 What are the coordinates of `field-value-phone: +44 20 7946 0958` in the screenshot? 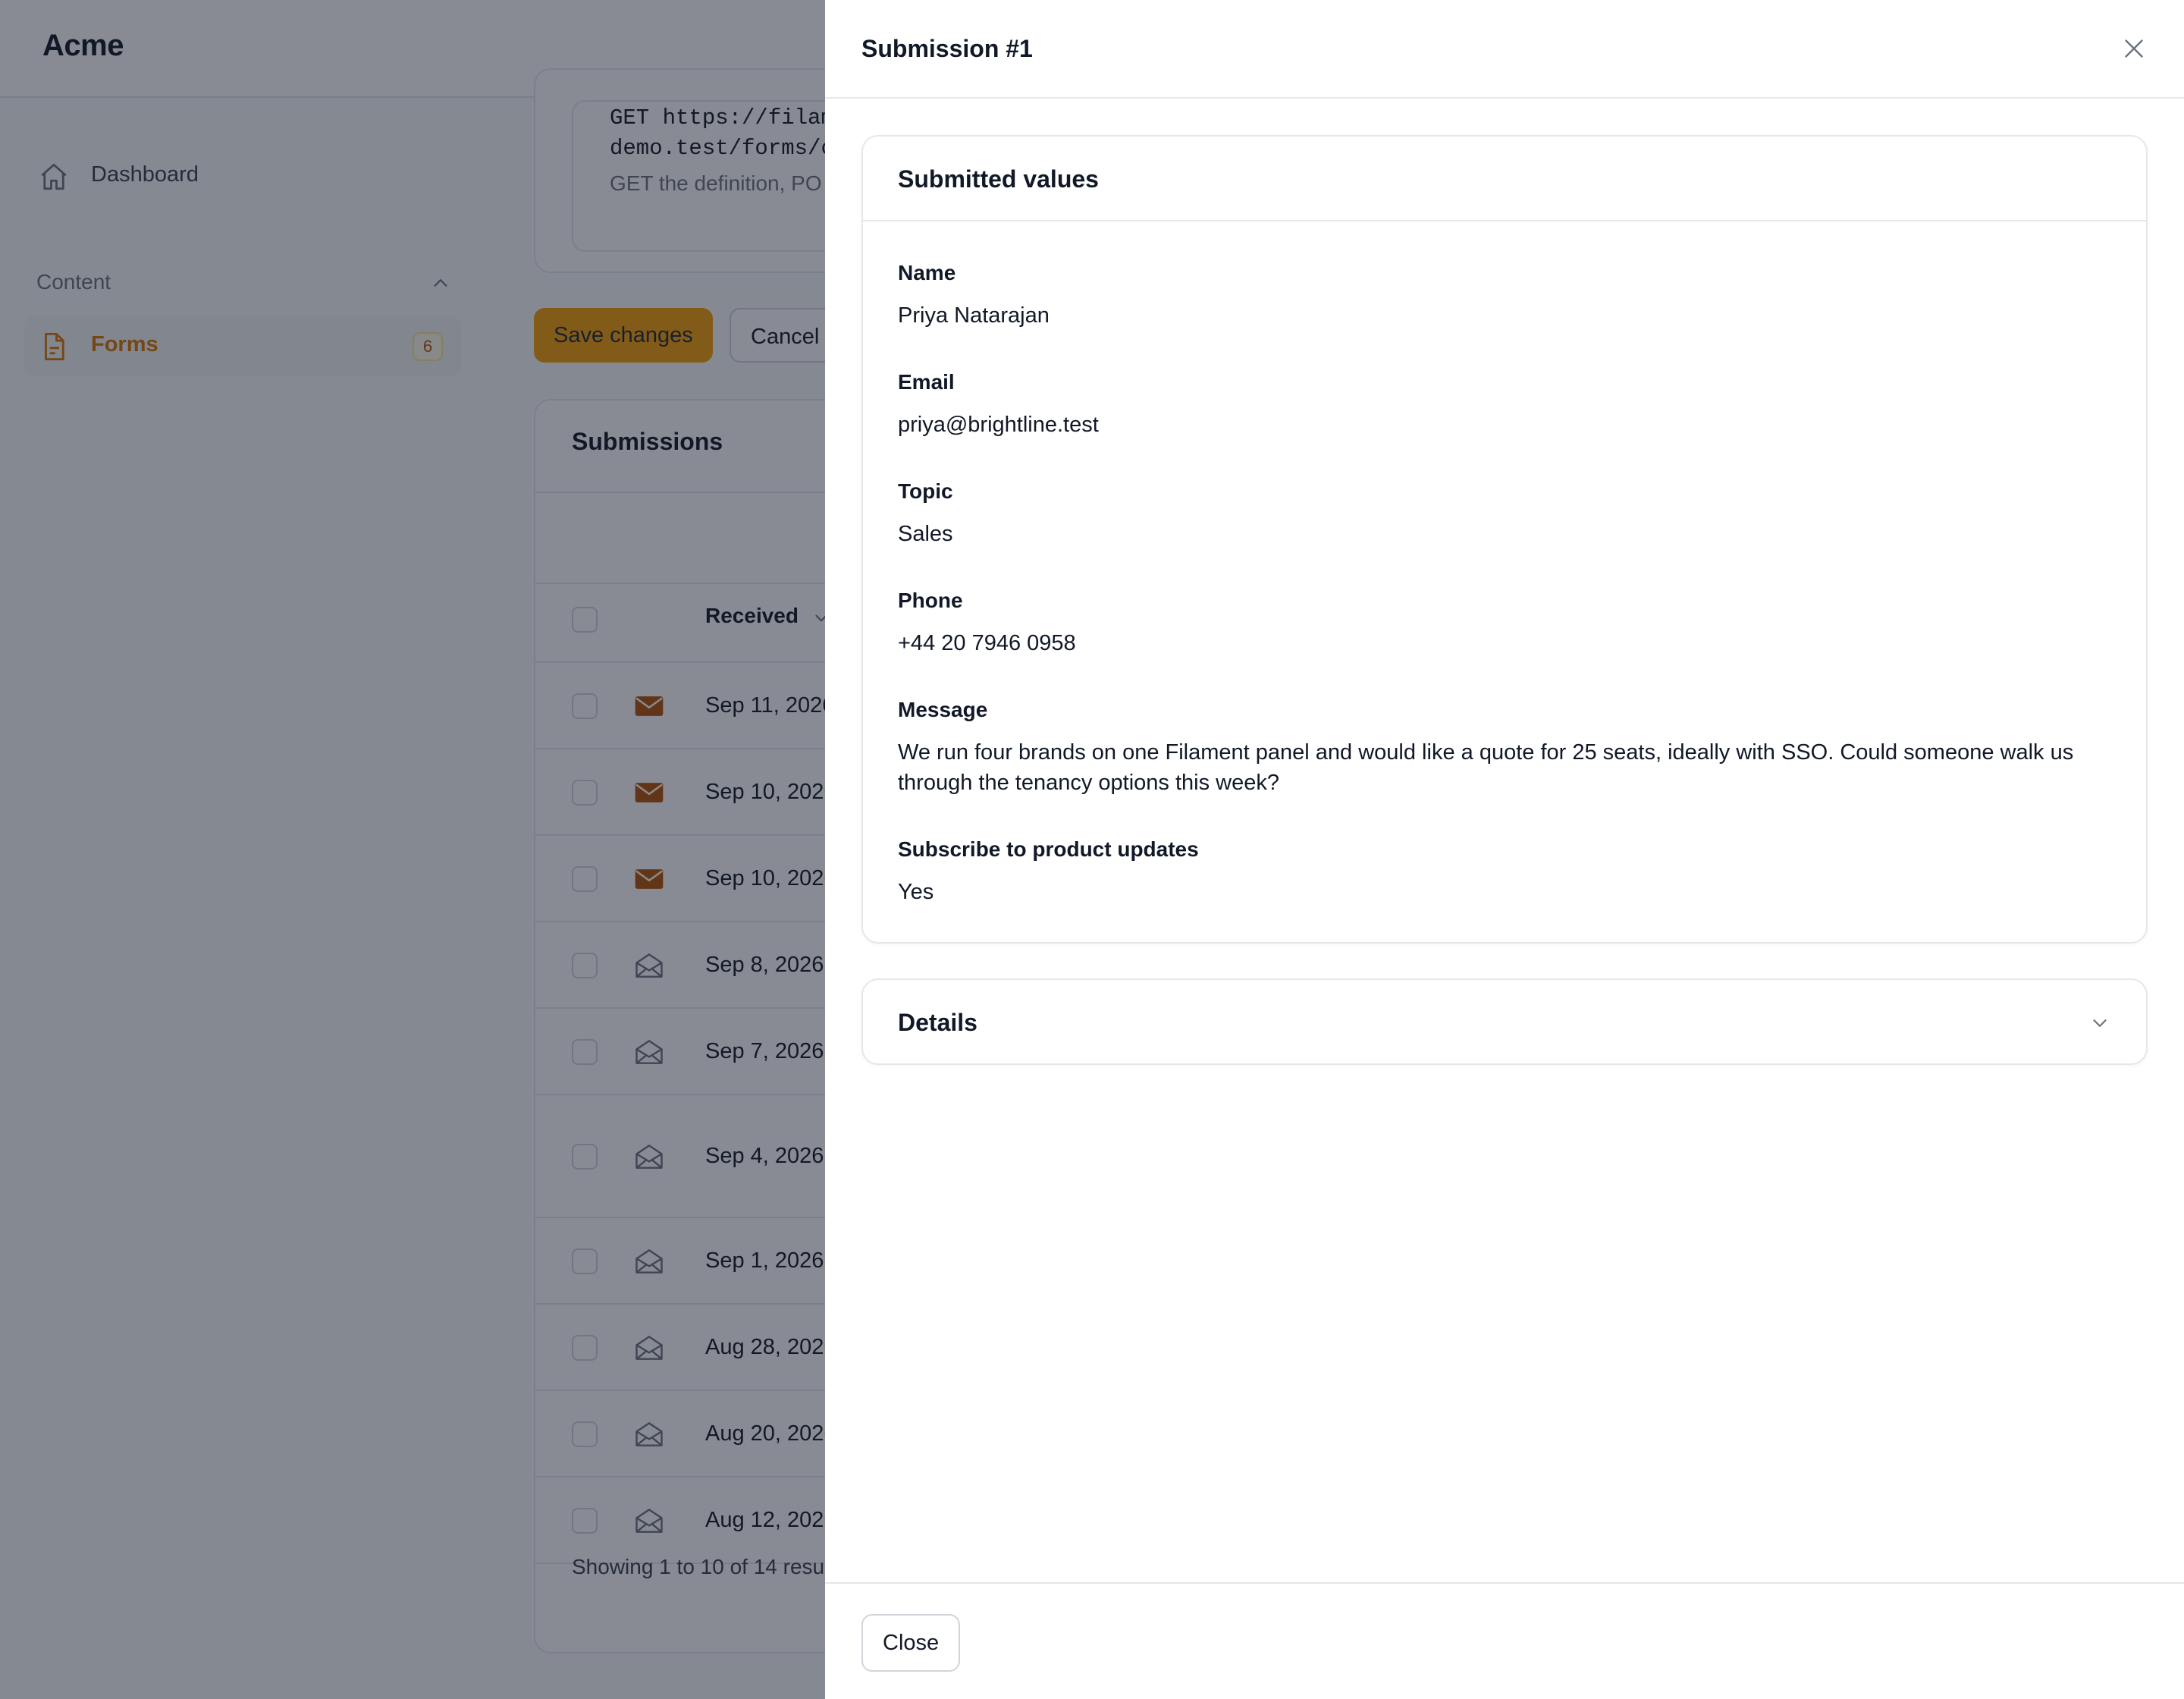 It's located at (987, 643).